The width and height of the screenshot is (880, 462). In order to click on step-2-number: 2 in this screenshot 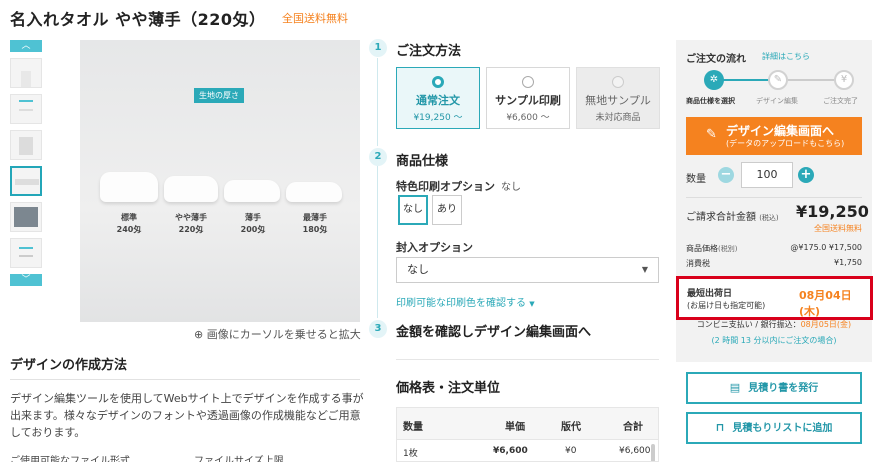, I will do `click(378, 157)`.